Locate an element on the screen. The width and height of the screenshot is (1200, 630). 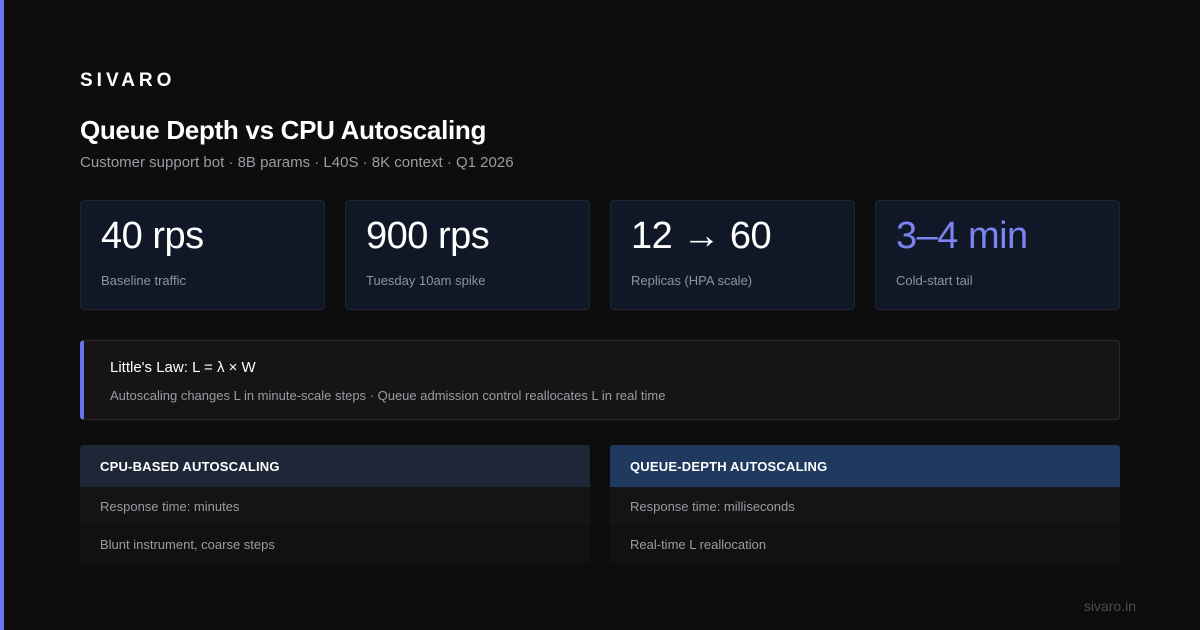
stat-value: 3–4 min is located at coordinates (962, 236).